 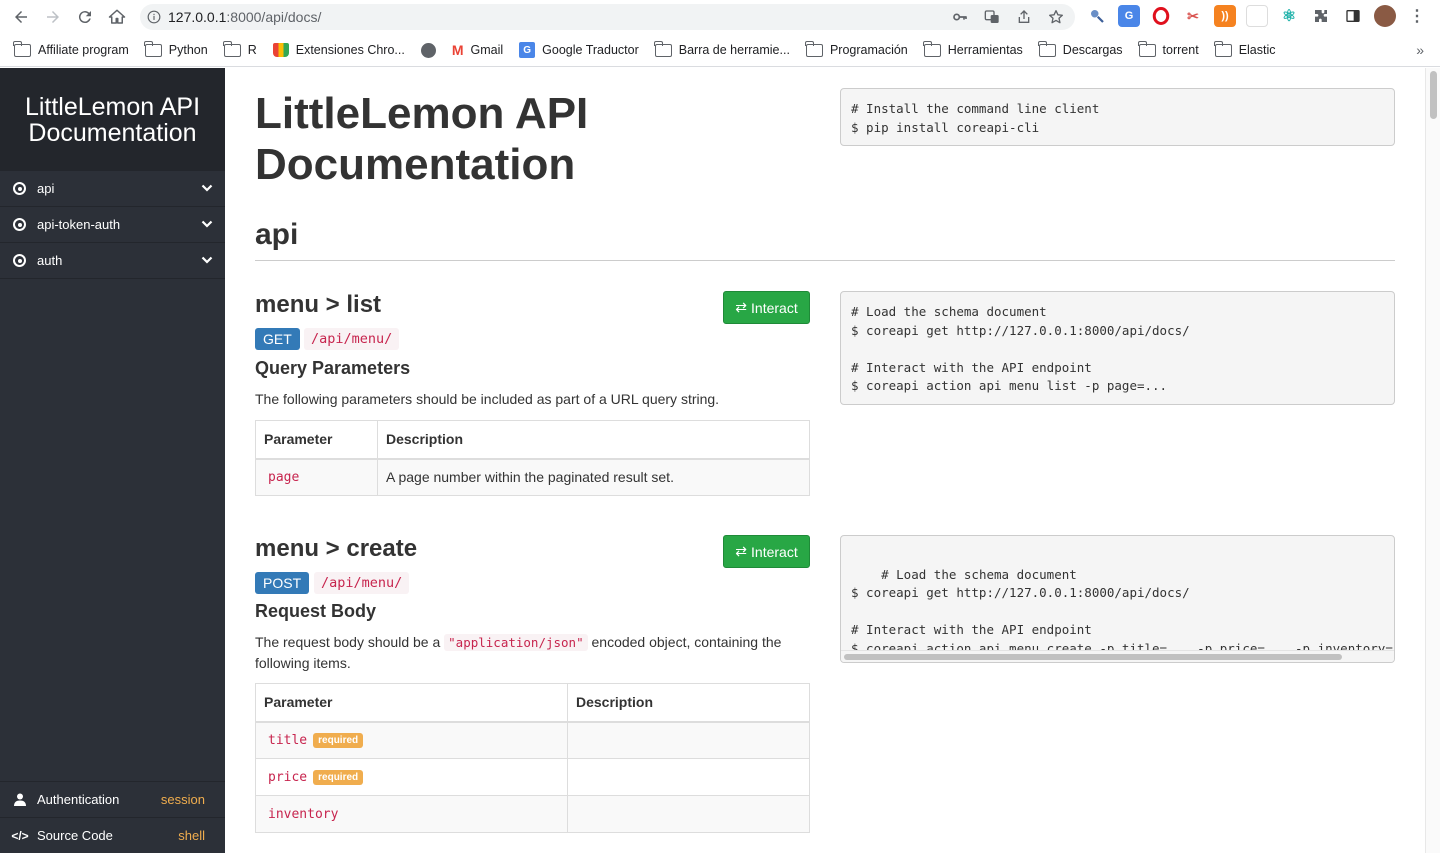 I want to click on table-row: inventory, so click(x=532, y=814).